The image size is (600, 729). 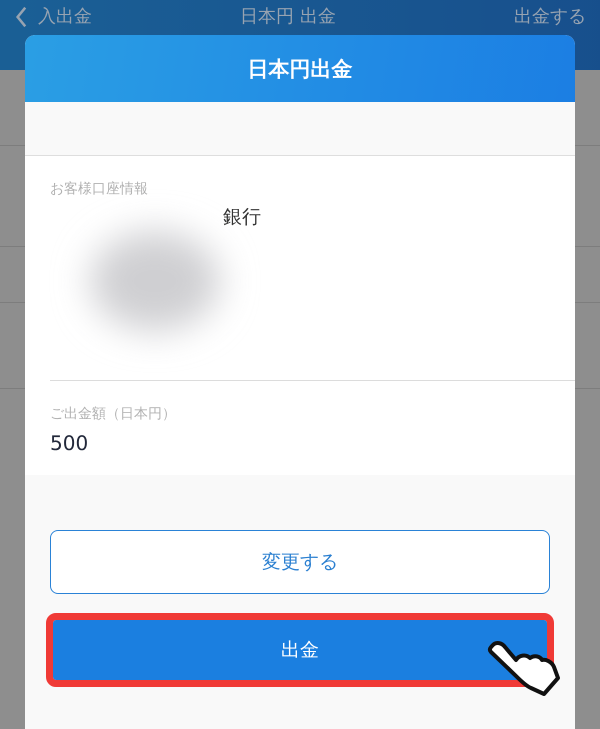 What do you see at coordinates (300, 562) in the screenshot?
I see `change-button: 変更する` at bounding box center [300, 562].